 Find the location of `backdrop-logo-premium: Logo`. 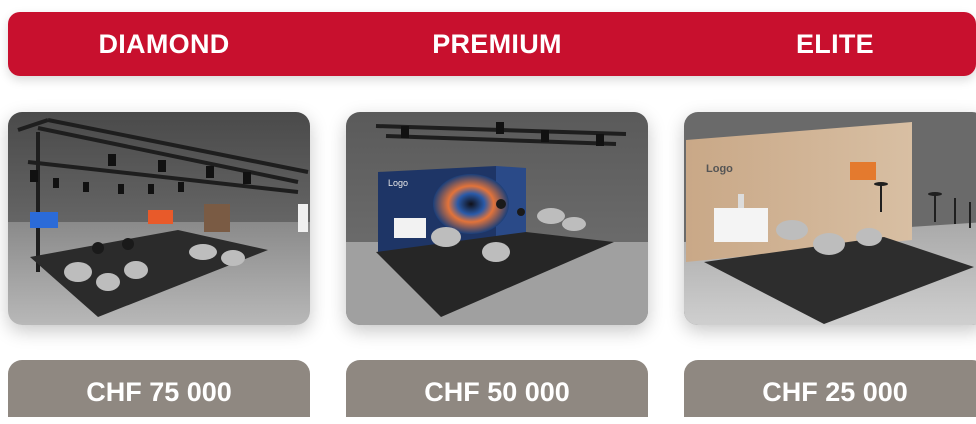

backdrop-logo-premium: Logo is located at coordinates (398, 183).